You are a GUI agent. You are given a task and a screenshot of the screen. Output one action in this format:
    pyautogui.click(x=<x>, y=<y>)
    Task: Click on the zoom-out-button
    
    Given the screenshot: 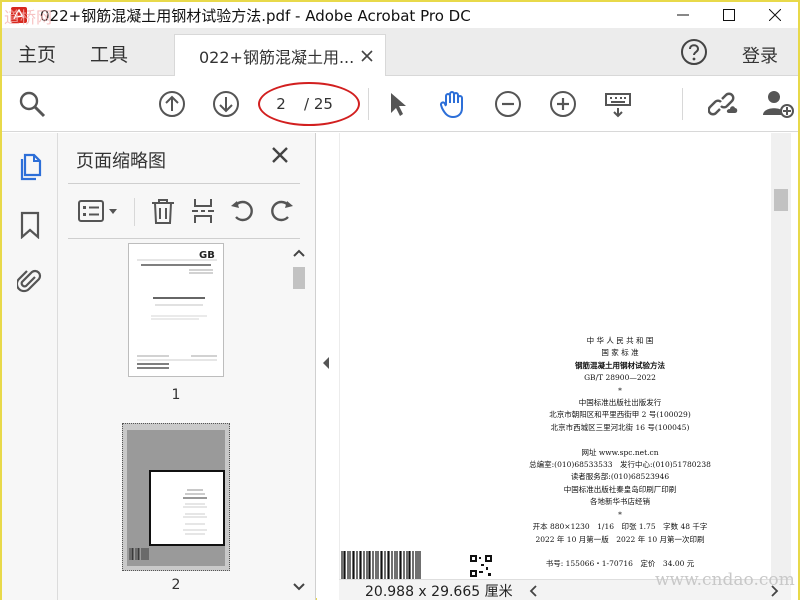 What is the action you would take?
    pyautogui.click(x=508, y=104)
    